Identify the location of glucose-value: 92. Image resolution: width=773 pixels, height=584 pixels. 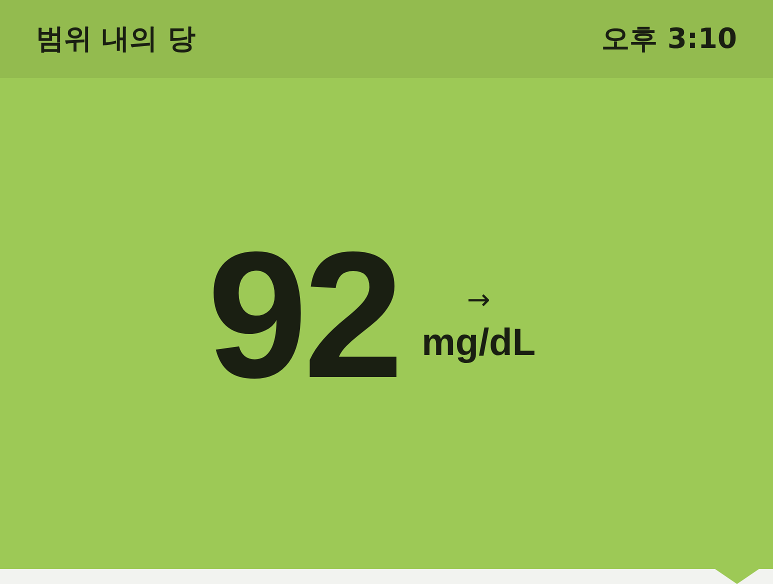
(303, 316).